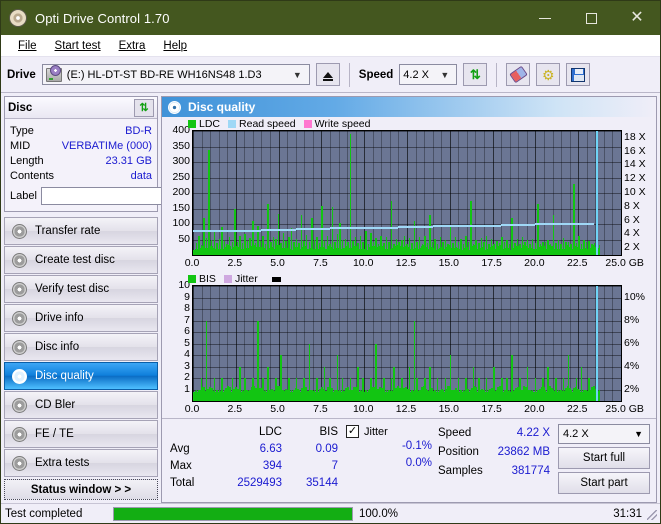 The height and width of the screenshot is (524, 661). I want to click on refresh-arrows-icon: ⇅, so click(475, 74).